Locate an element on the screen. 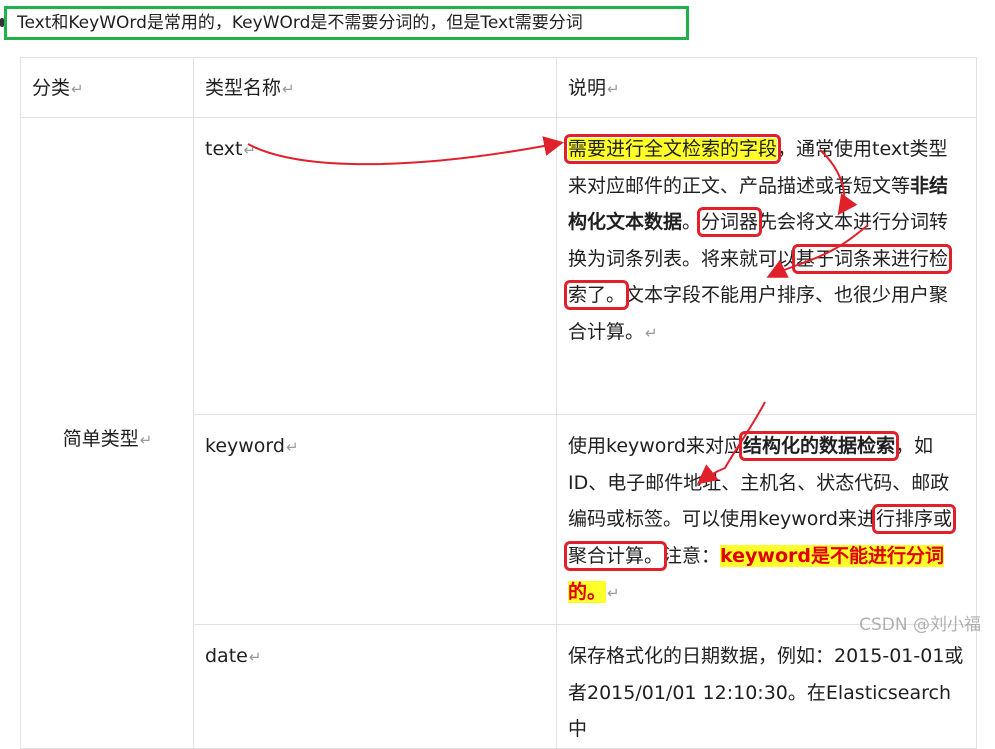  watermark: CSDN @刘小福 is located at coordinates (920, 625).